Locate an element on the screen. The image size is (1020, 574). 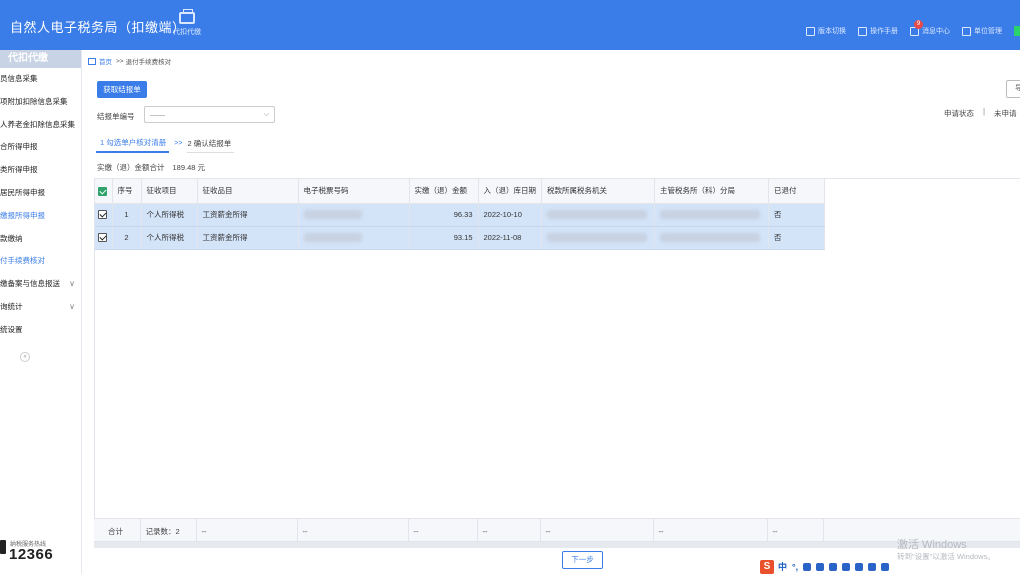
col-header: 实缴（退）金额 is located at coordinates (444, 191).